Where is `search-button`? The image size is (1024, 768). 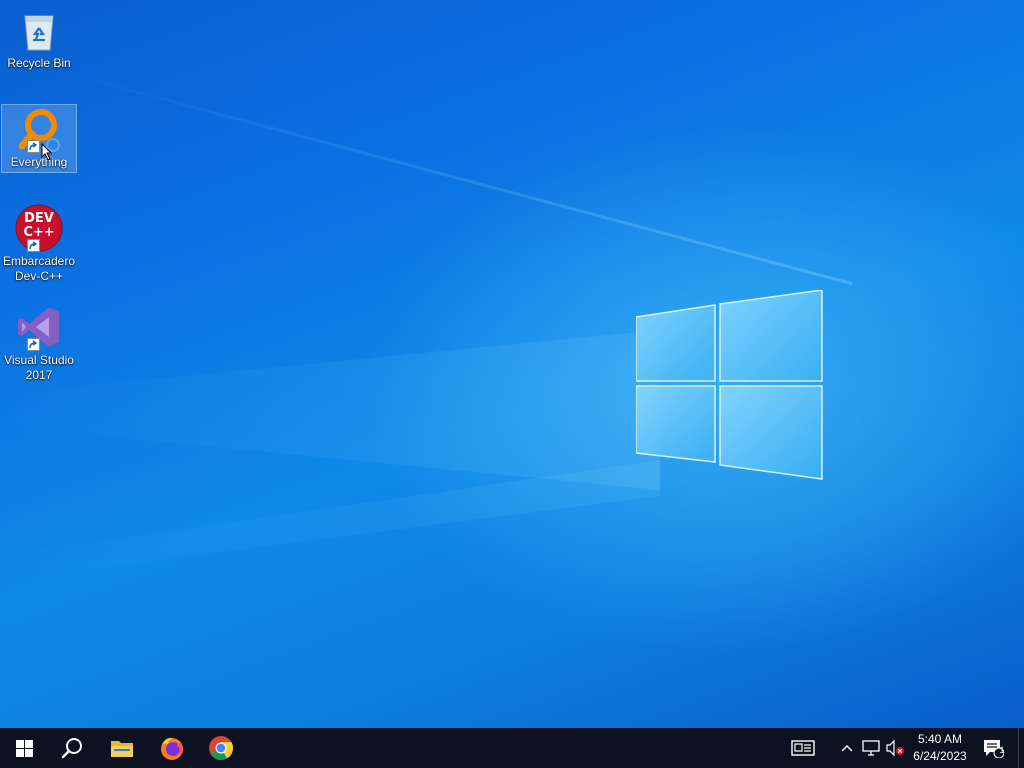 search-button is located at coordinates (72, 748).